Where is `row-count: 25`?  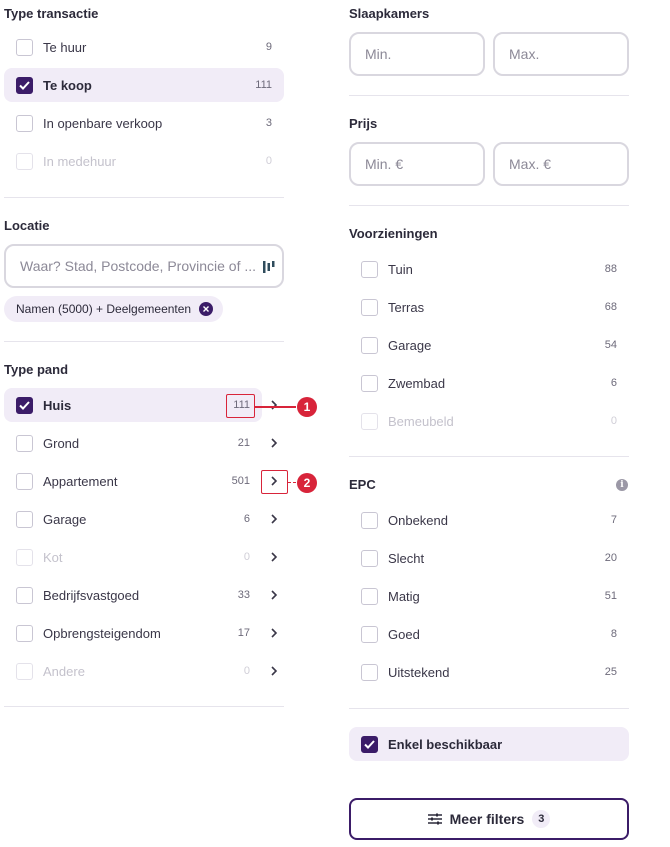
row-count: 25 is located at coordinates (610, 672).